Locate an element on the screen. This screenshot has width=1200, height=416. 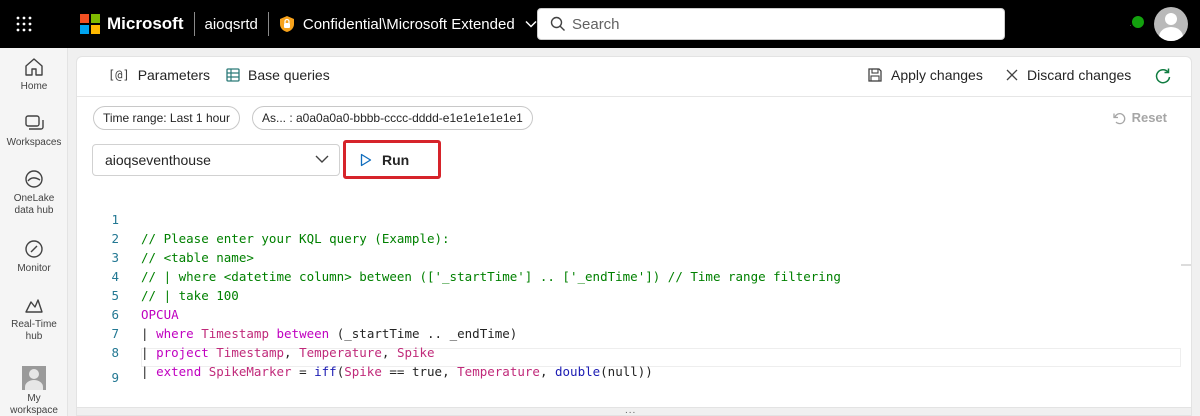
nav-label: data hub is located at coordinates (34, 210).